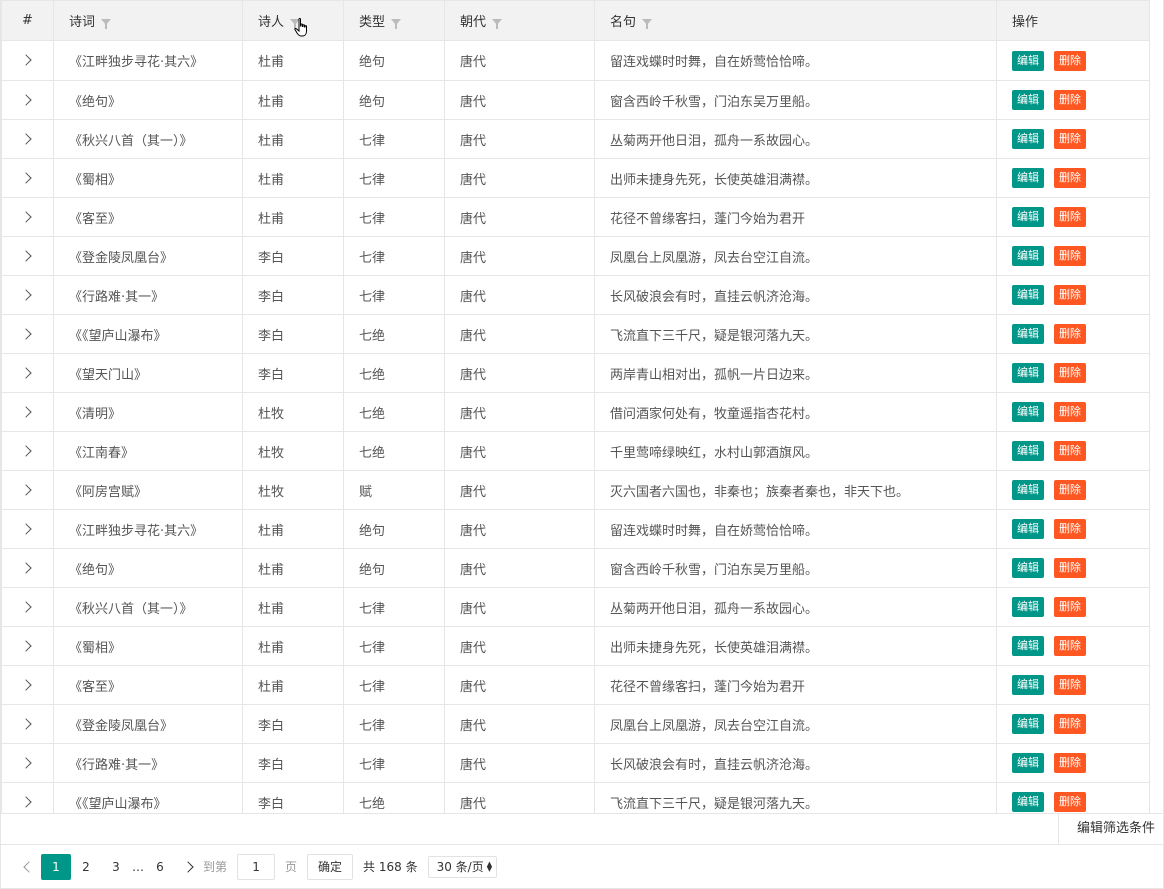  I want to click on edit-filter-button: 编辑筛选条件, so click(1110, 829).